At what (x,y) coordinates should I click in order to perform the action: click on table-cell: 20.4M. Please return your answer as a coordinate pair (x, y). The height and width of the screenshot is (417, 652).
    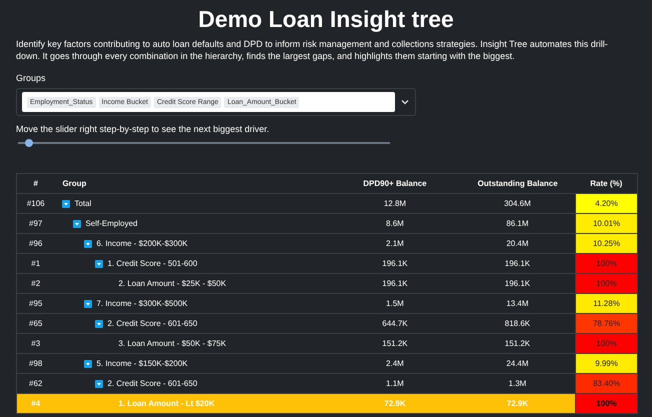
    Looking at the image, I should click on (517, 243).